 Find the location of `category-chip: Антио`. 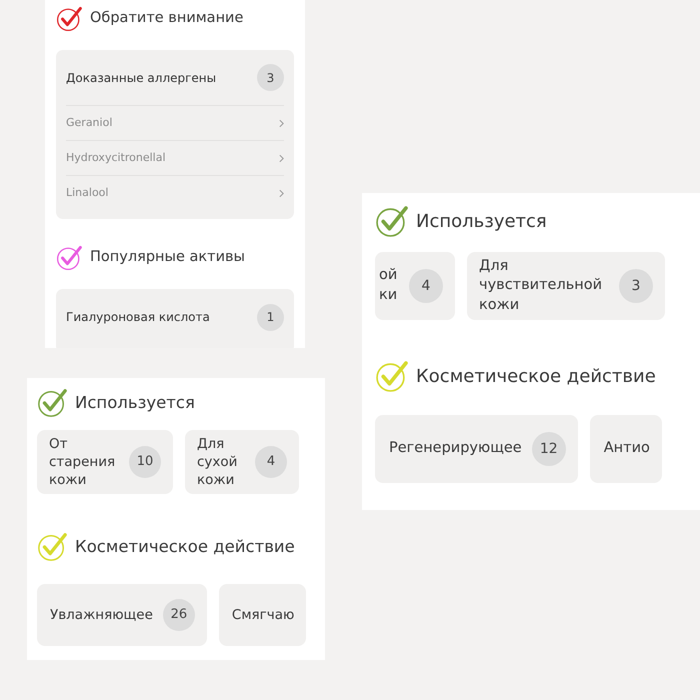

category-chip: Антио is located at coordinates (626, 449).